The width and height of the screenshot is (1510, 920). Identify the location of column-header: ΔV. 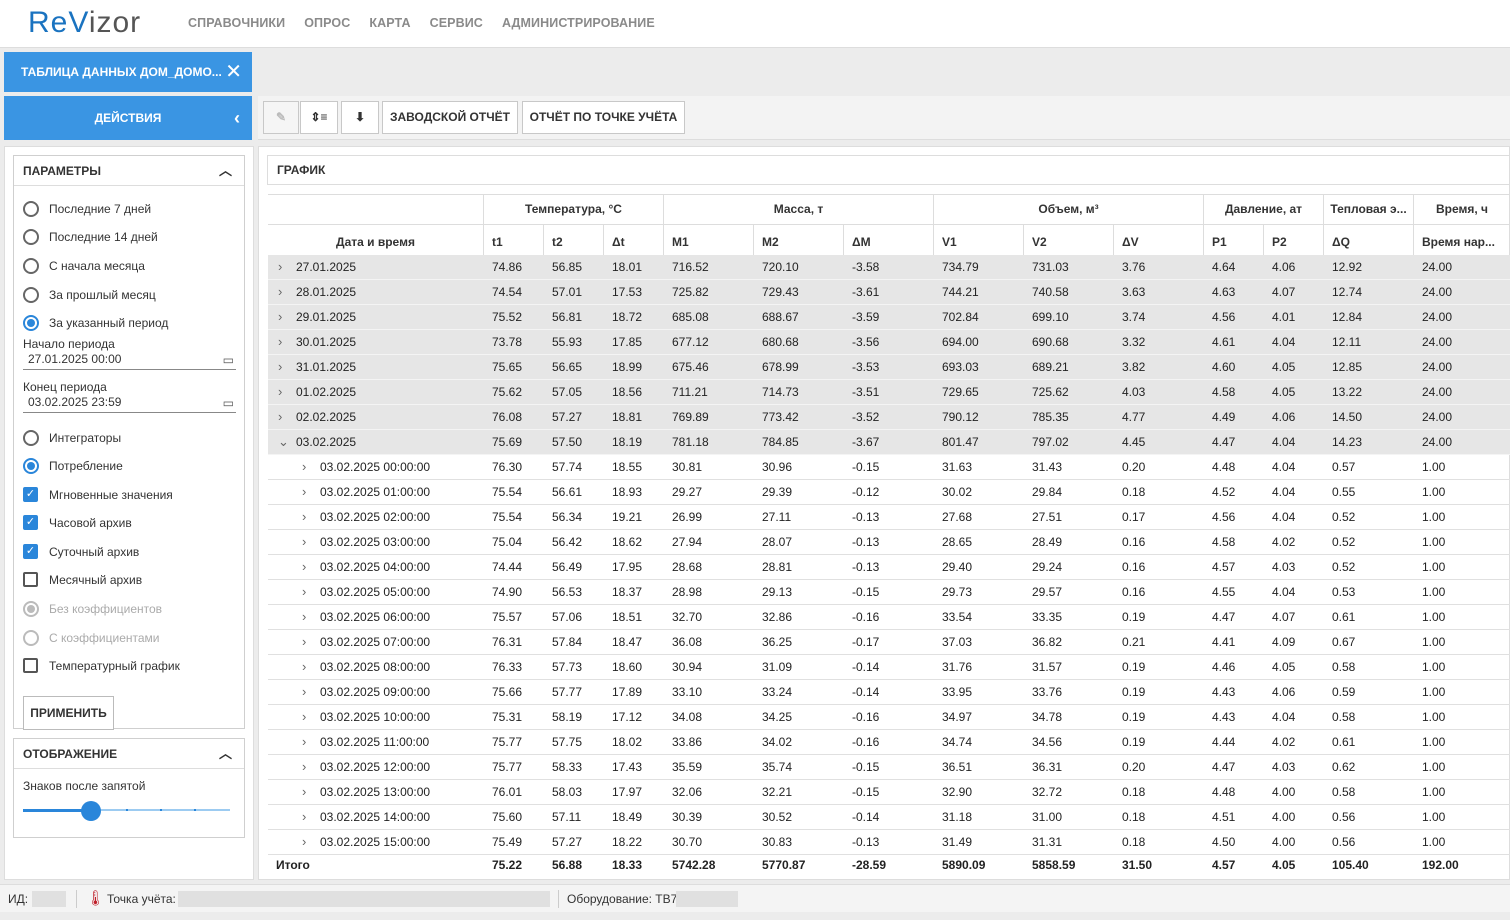
(1159, 240).